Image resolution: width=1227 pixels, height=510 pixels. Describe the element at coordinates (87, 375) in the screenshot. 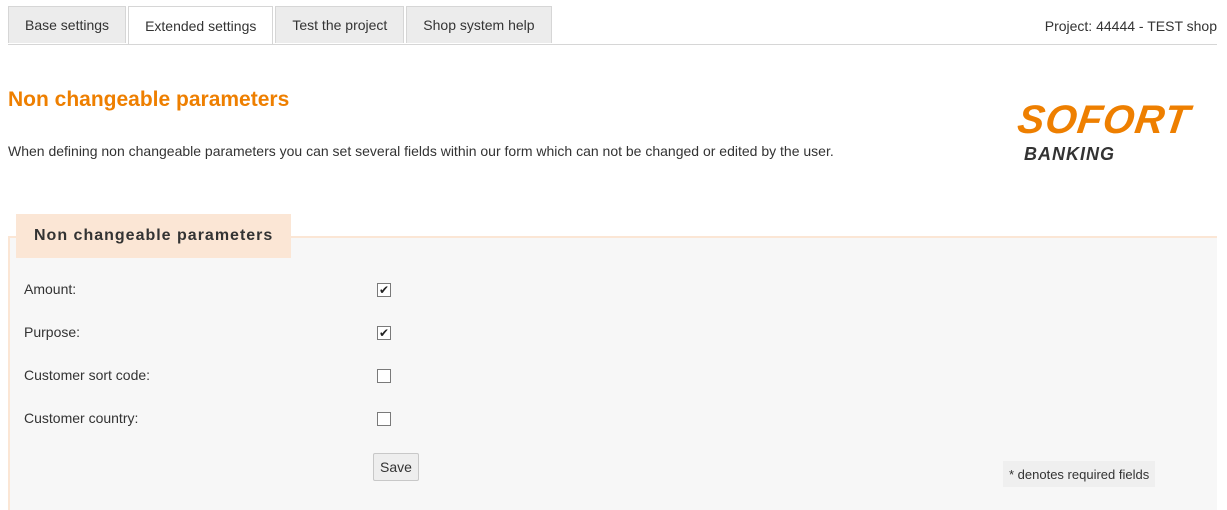

I see `field-label-customer-sort-code: Customer sort code:` at that location.